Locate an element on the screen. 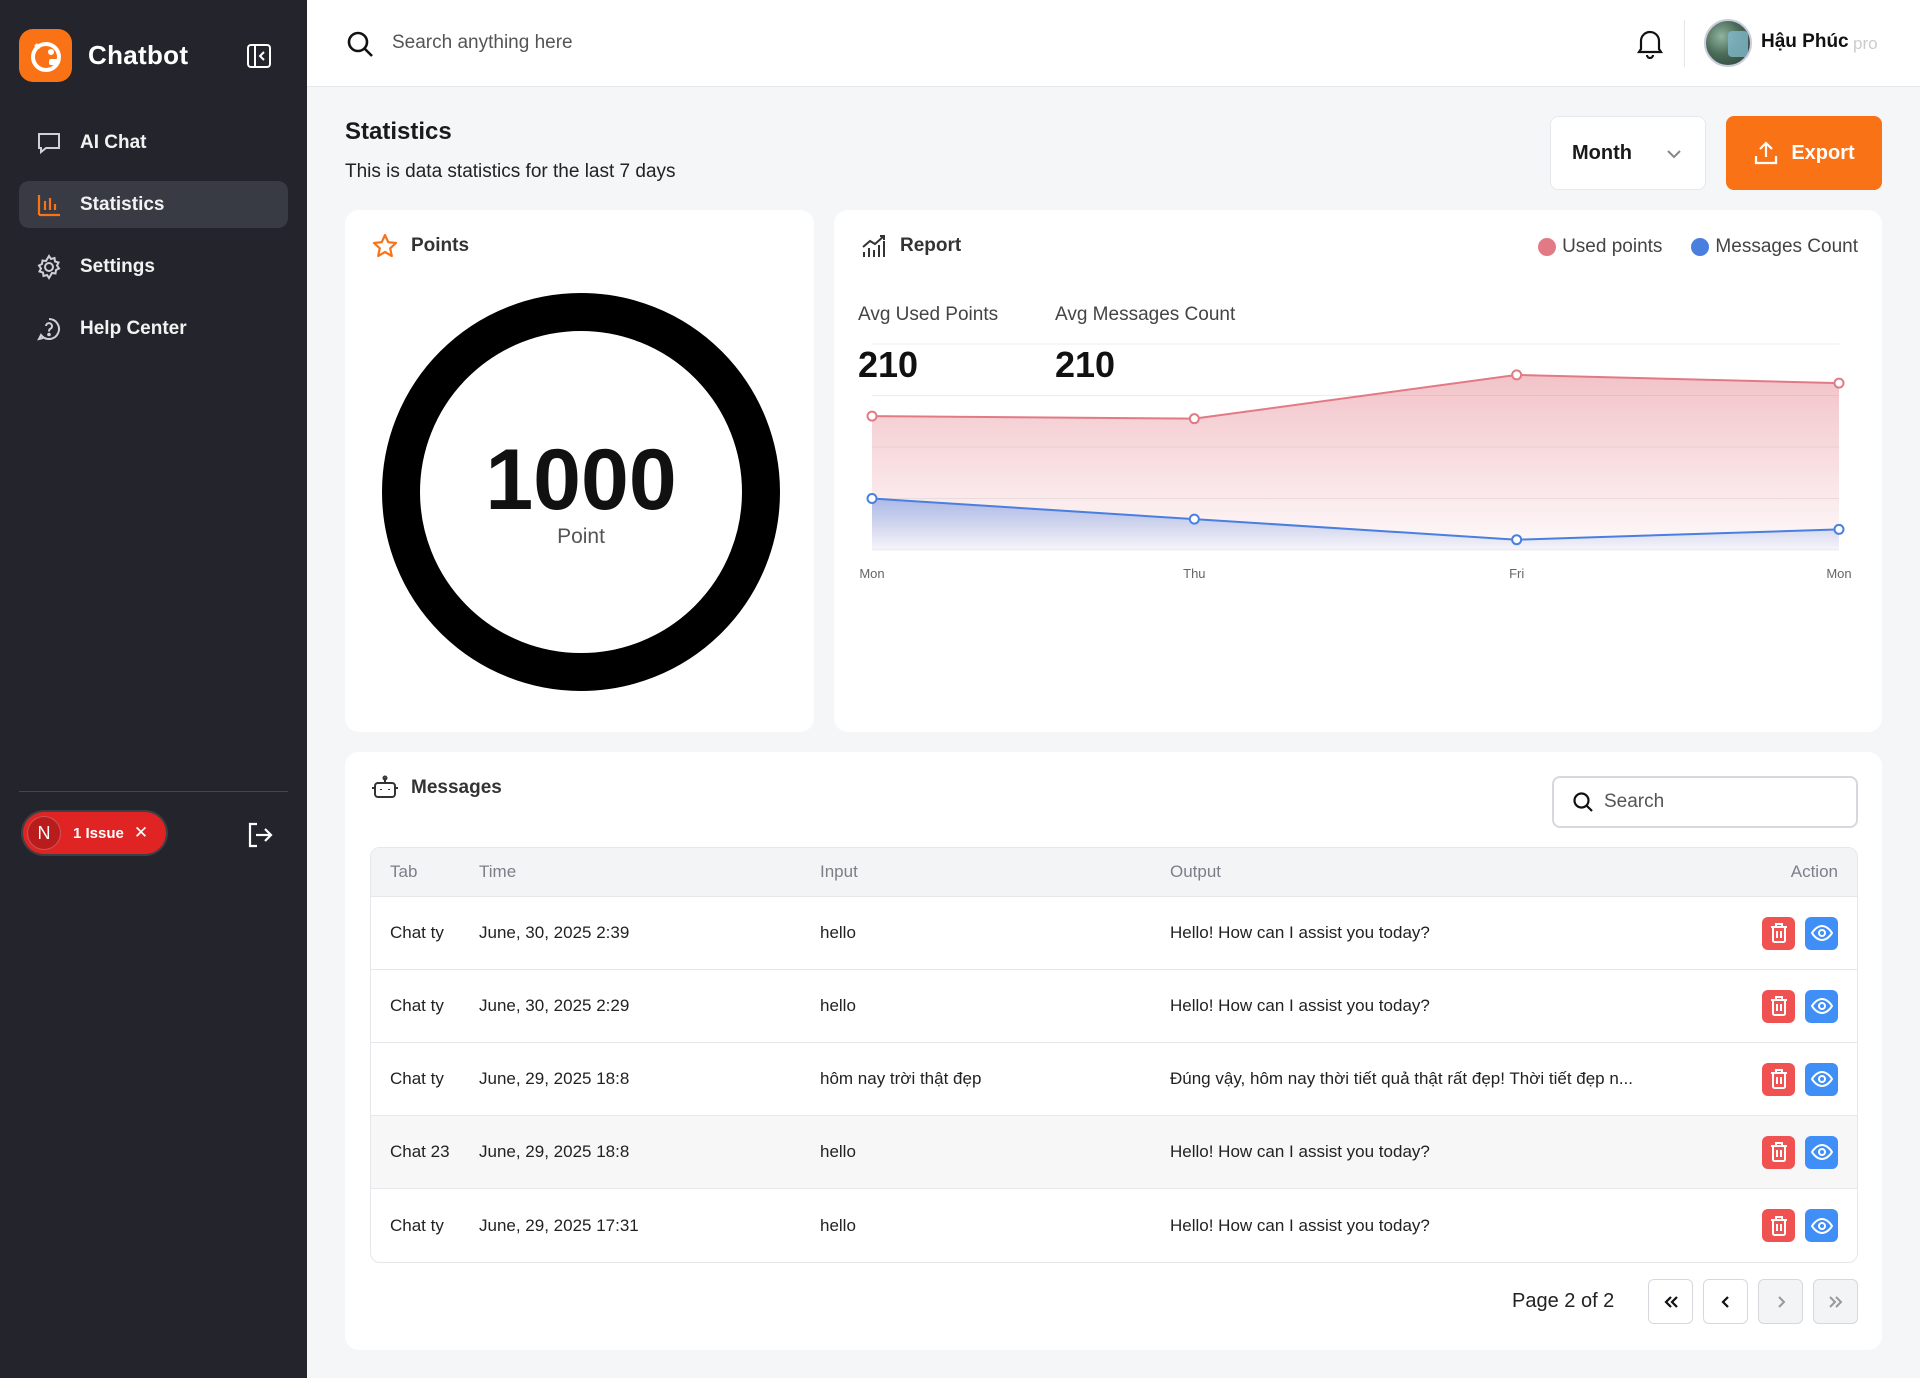  sidebar-item-label: Statistics is located at coordinates (122, 204).